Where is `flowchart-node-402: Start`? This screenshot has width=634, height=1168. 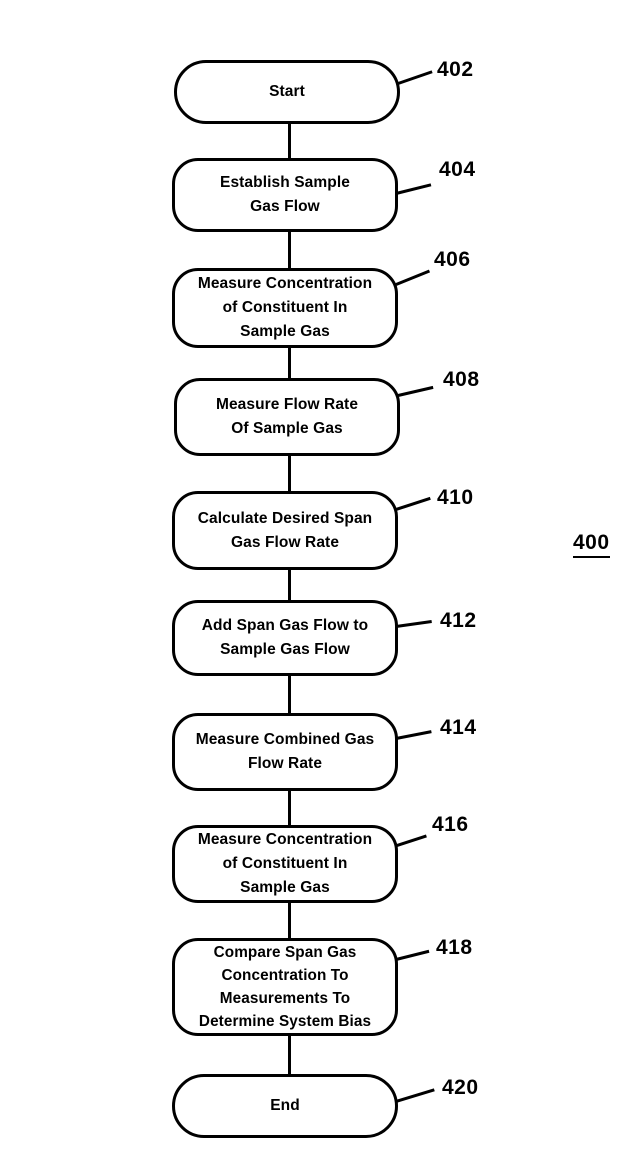
flowchart-node-402: Start is located at coordinates (287, 92).